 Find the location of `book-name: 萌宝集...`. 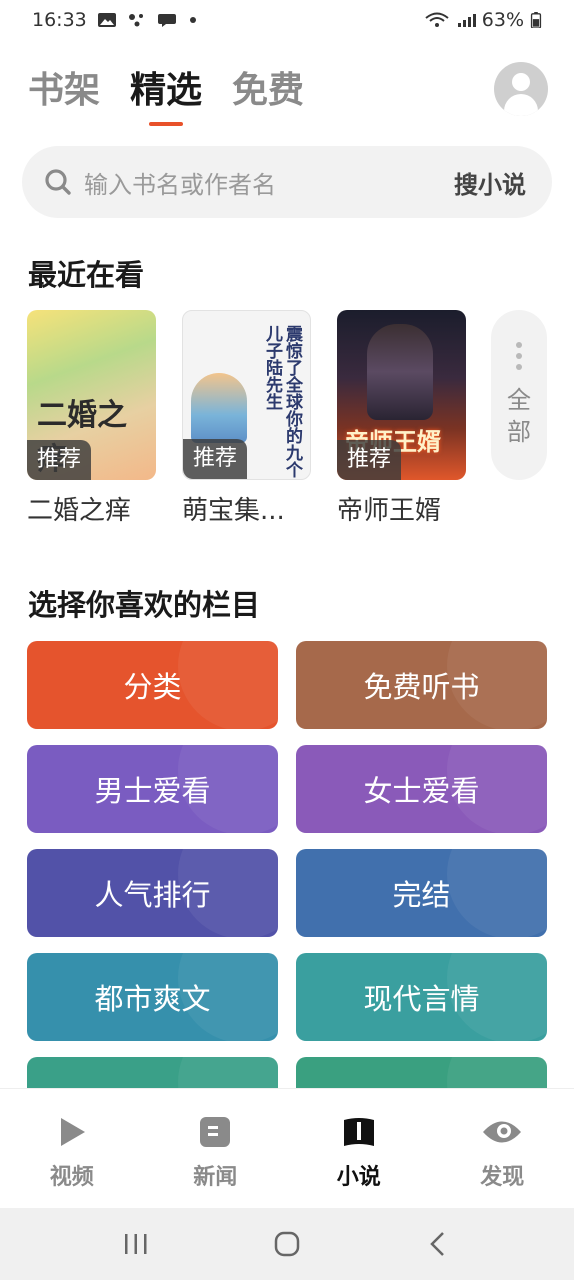

book-name: 萌宝集... is located at coordinates (233, 511).